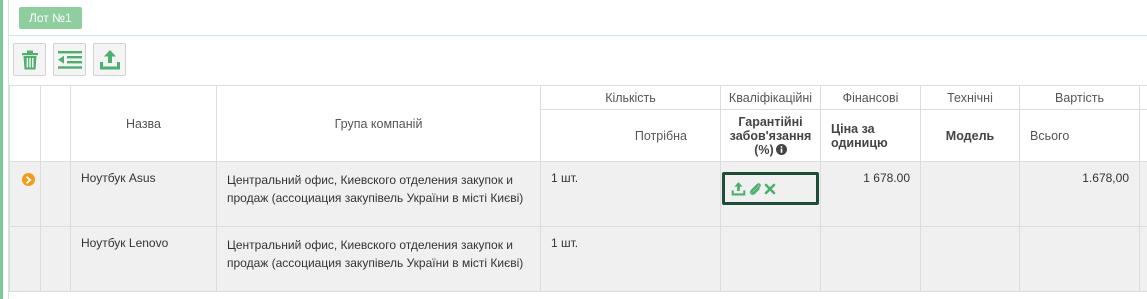 This screenshot has height=299, width=1147. I want to click on lot-tab: Лот №1, so click(50, 18).